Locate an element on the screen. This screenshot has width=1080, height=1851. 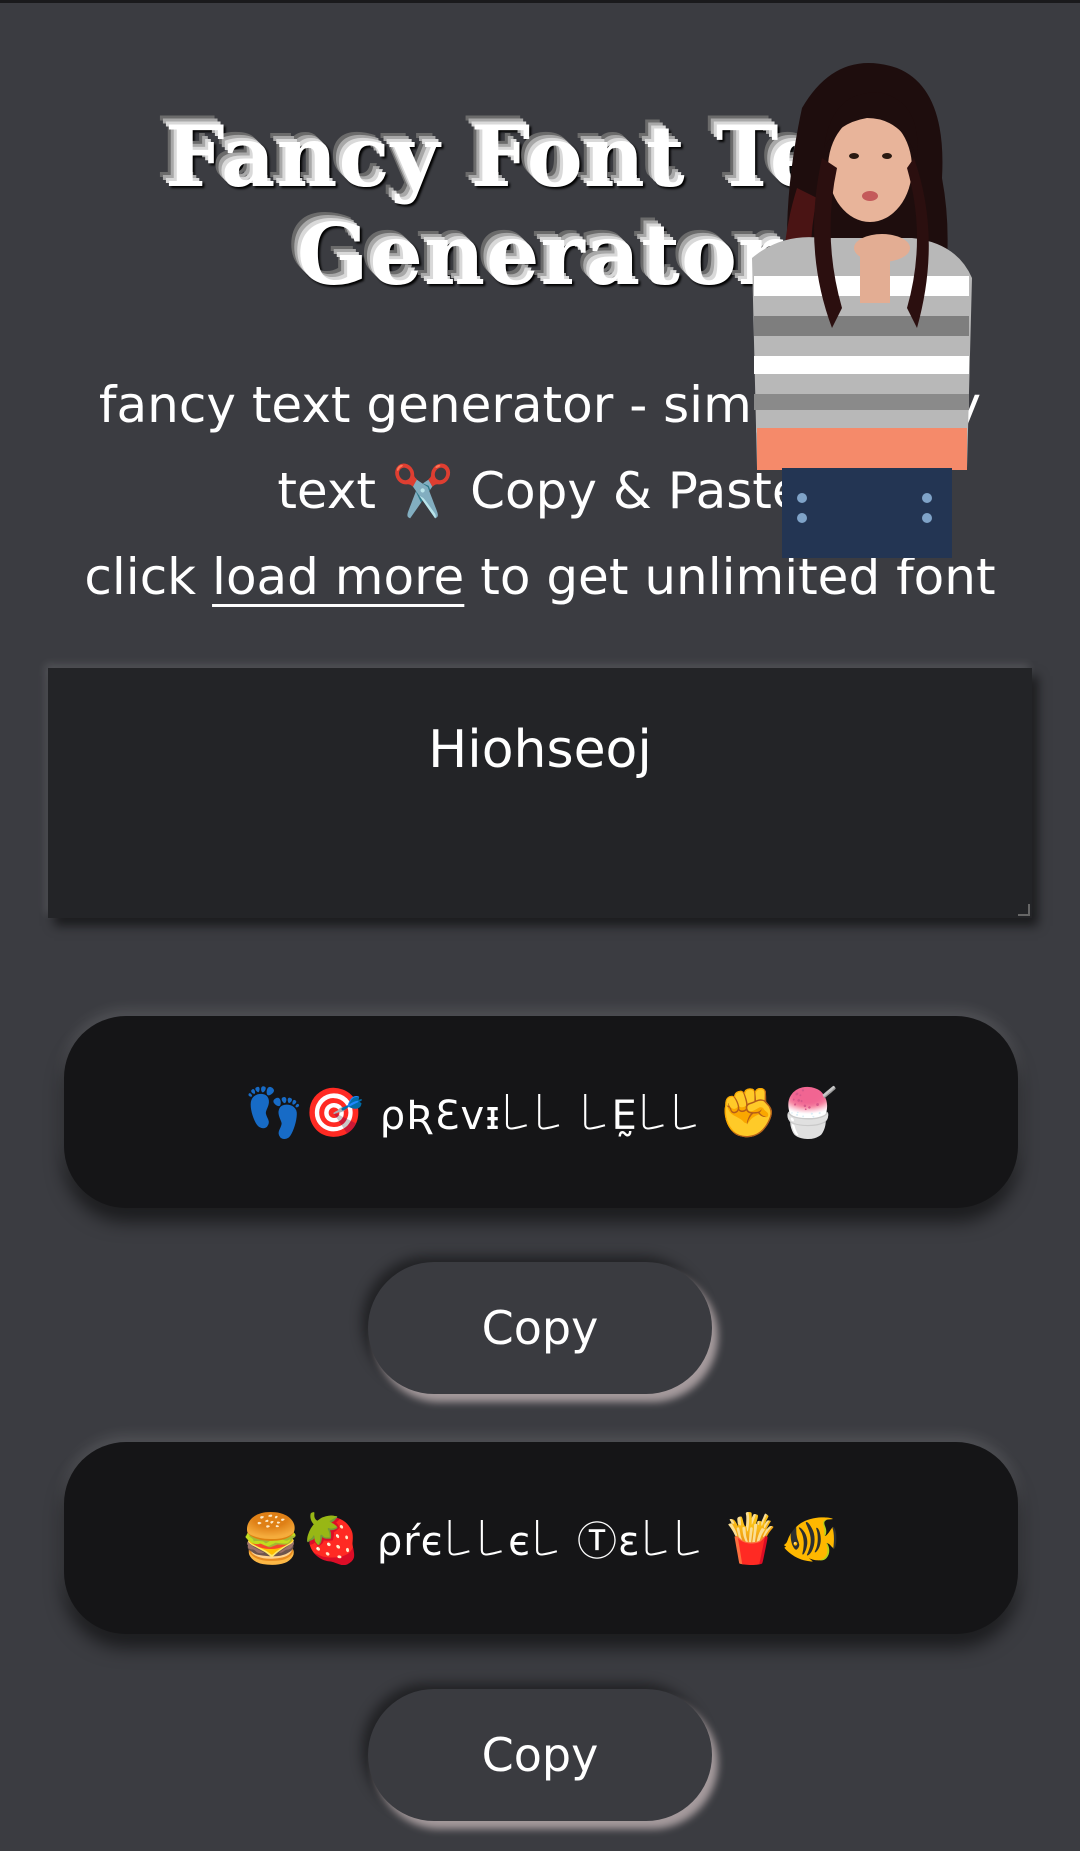
load-more-link: load more is located at coordinates (338, 577).